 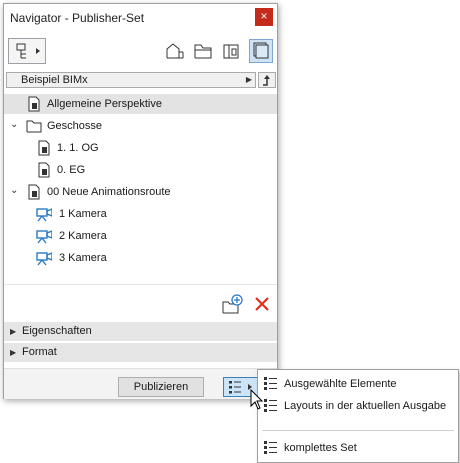 I want to click on tree-item-1-og: 1. 1. OG, so click(x=140, y=148).